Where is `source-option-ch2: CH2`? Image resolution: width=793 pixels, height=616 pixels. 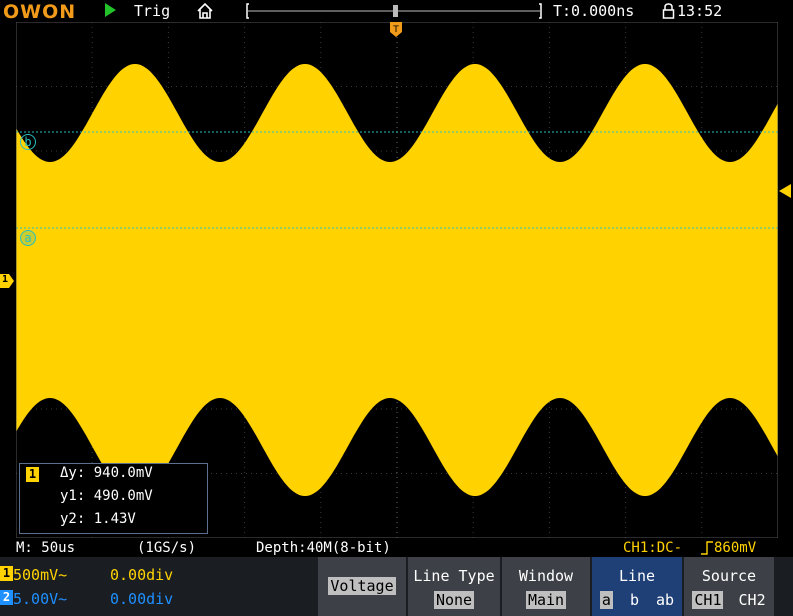 source-option-ch2: CH2 is located at coordinates (752, 600).